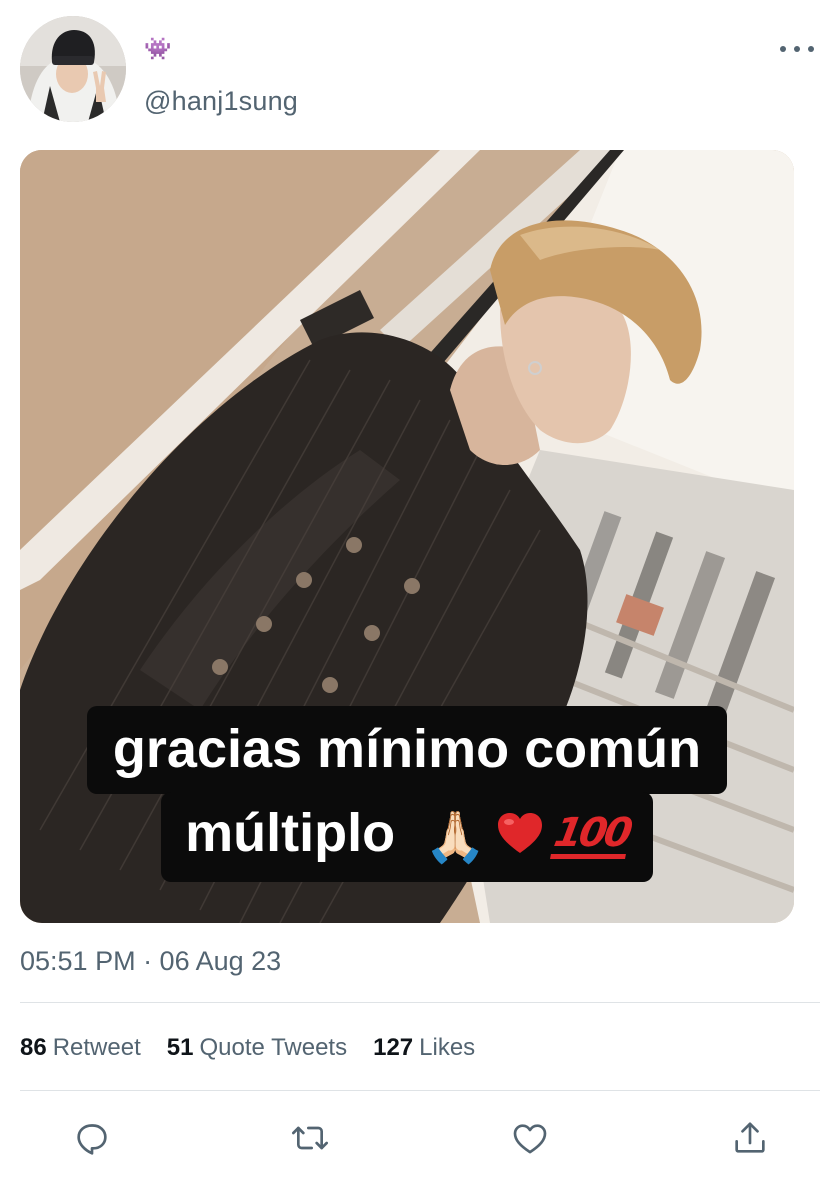 The height and width of the screenshot is (1200, 840). I want to click on caption-emojis: 🙏🏻 100, so click(529, 836).